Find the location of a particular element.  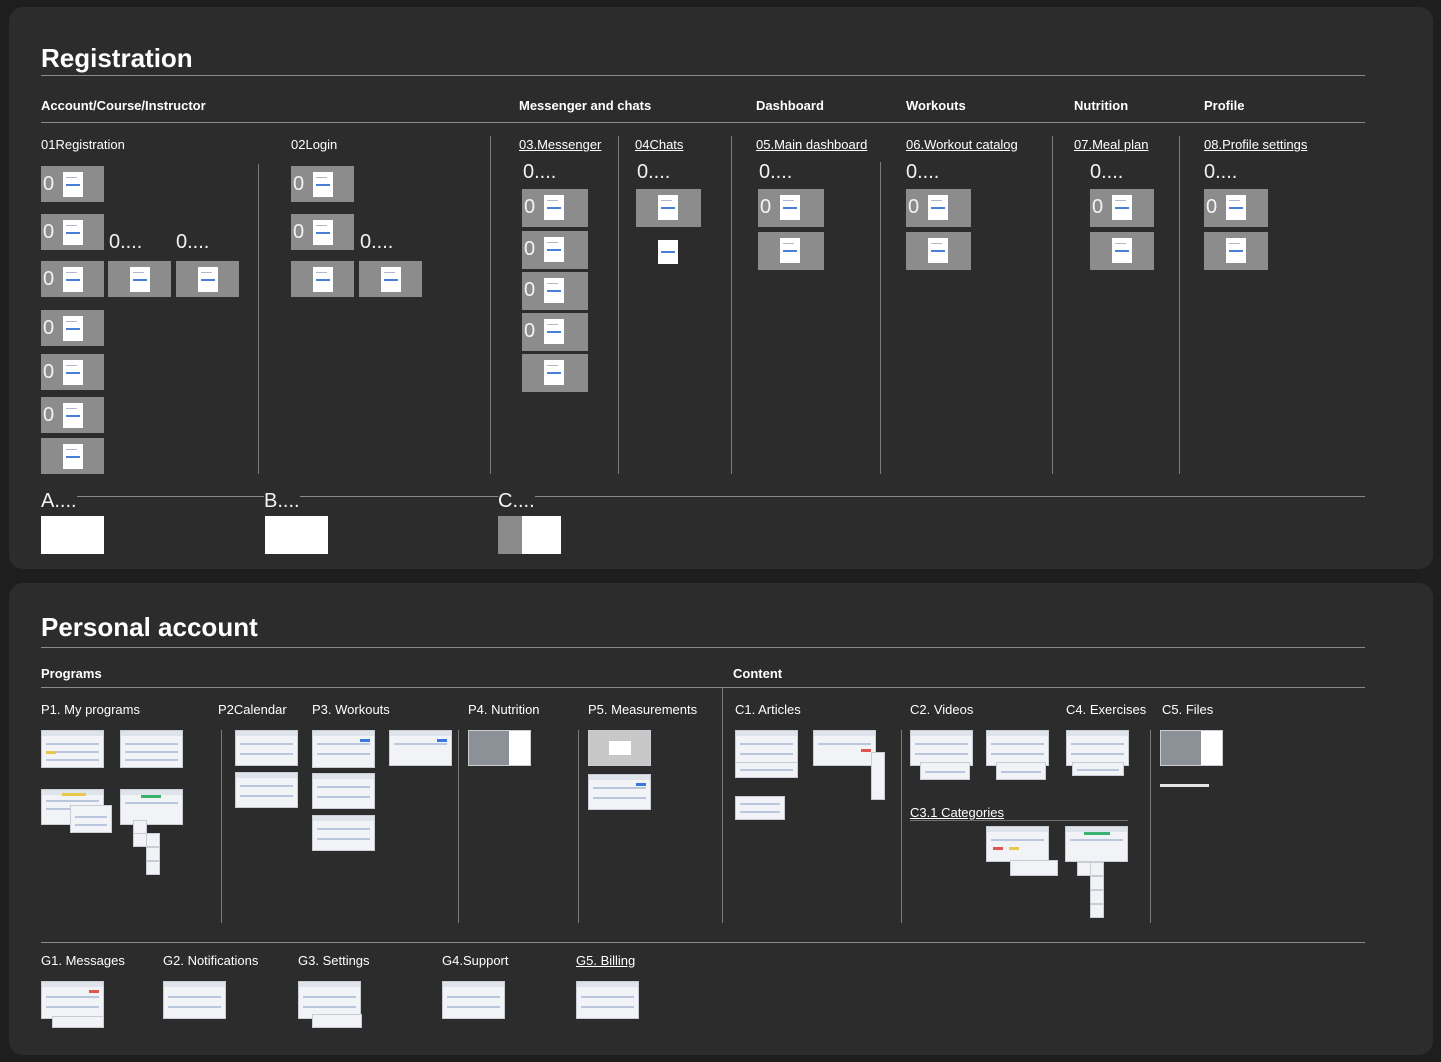

section-p4-nutrition: P4. Nutrition is located at coordinates (504, 709).